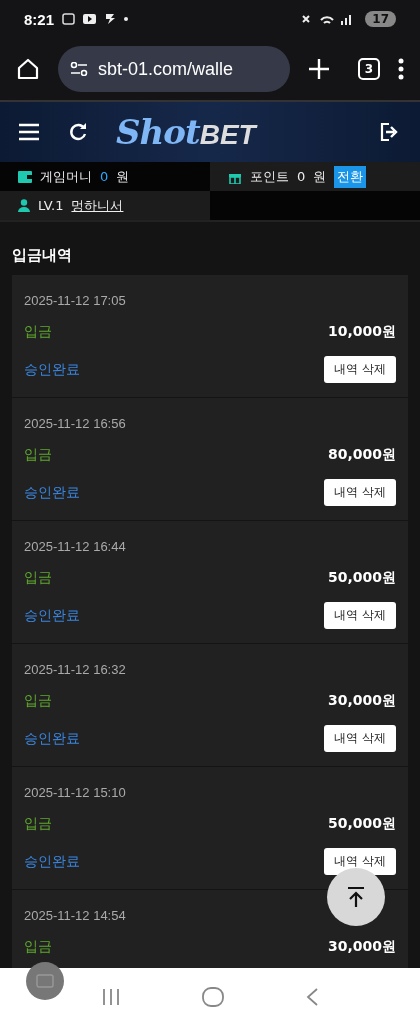 The image size is (420, 1026). Describe the element at coordinates (25, 176) in the screenshot. I see `wallet-icon` at that location.